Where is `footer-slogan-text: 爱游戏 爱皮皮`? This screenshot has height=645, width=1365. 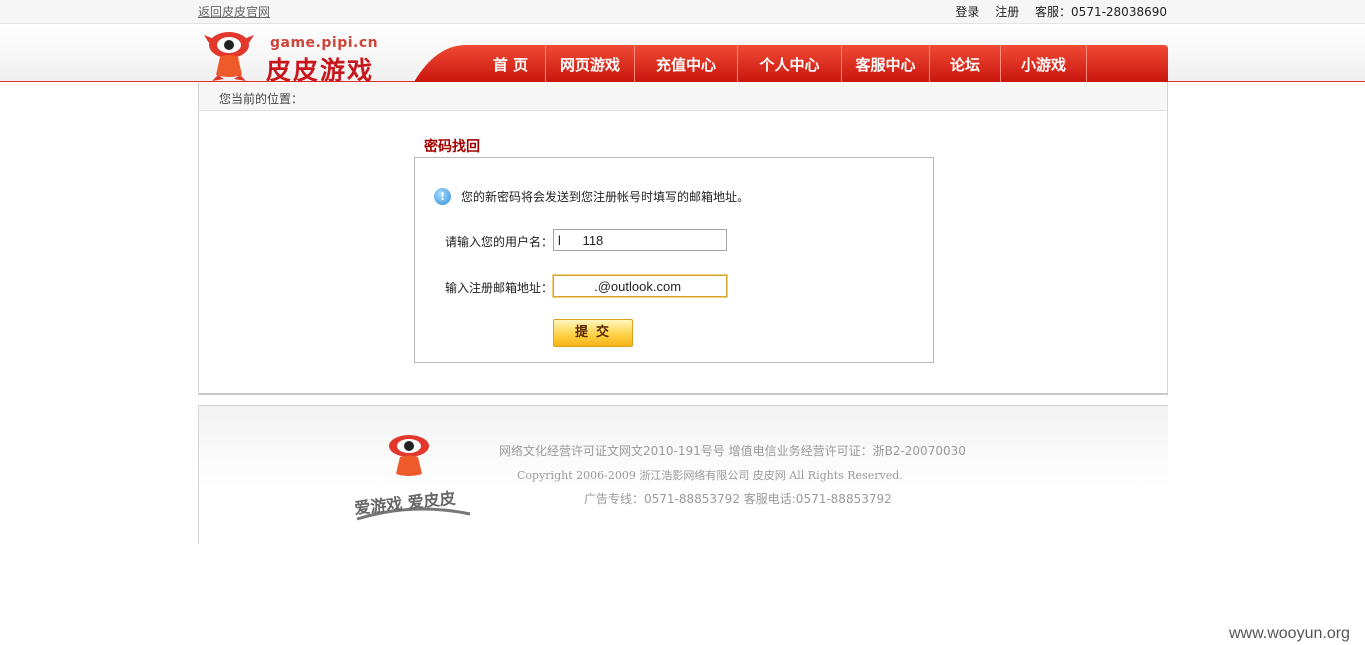 footer-slogan-text: 爱游戏 爱皮皮 is located at coordinates (404, 502).